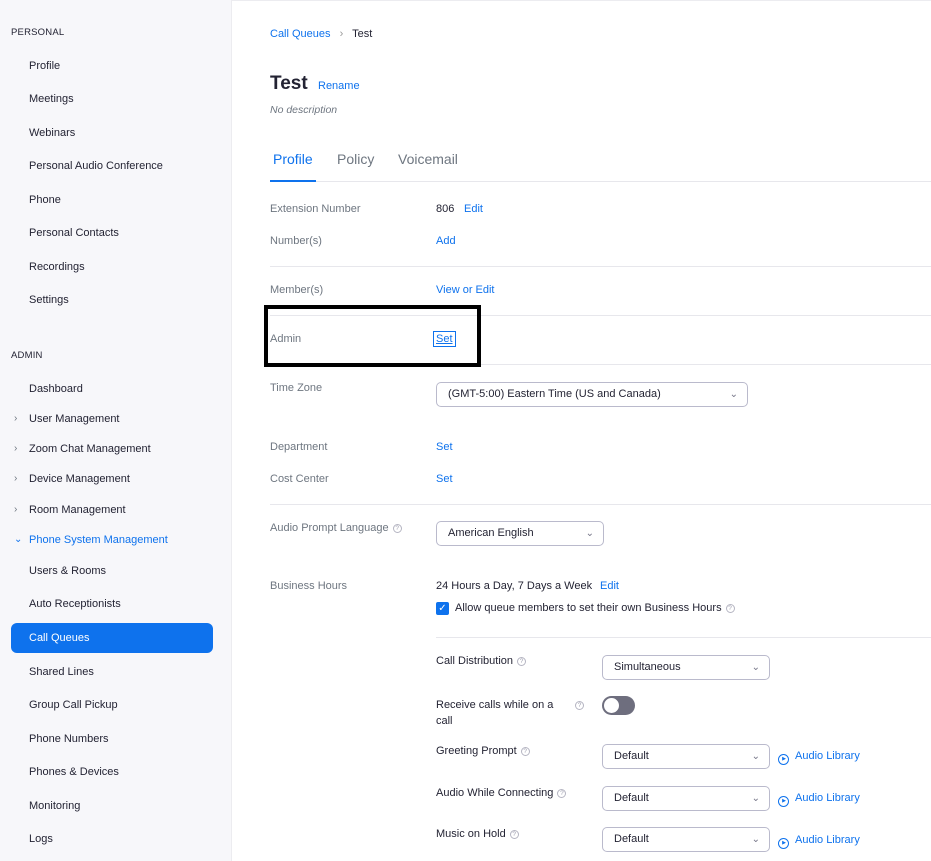 This screenshot has width=931, height=861. I want to click on department-set-link: Set, so click(444, 447).